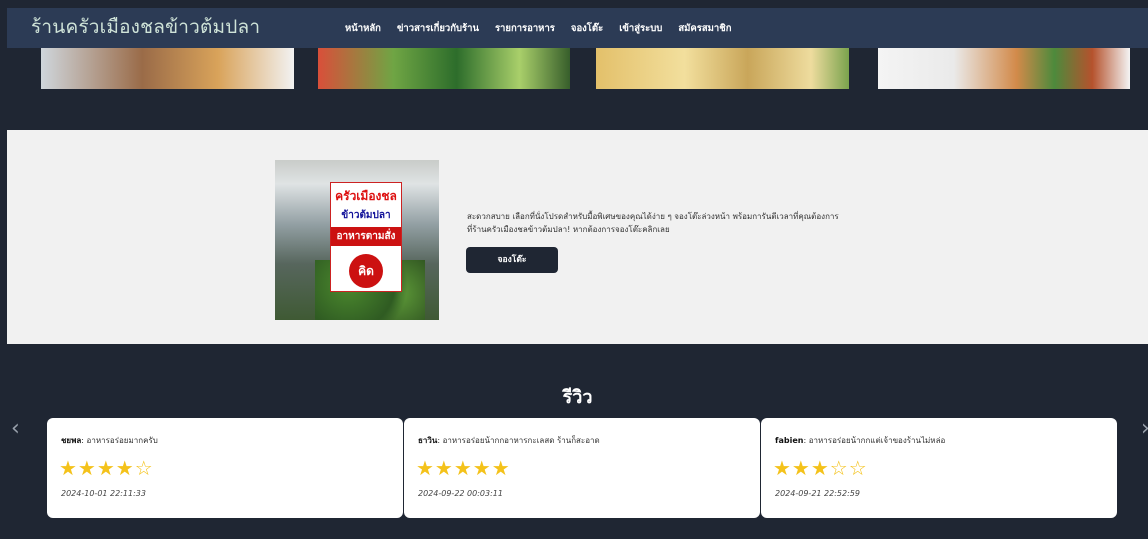 Image resolution: width=1148 pixels, height=539 pixels. I want to click on restaurant-sign: ครัวเมืองชล ข้าวต้มปลา อาหารตามสั่ง คิด, so click(366, 237).